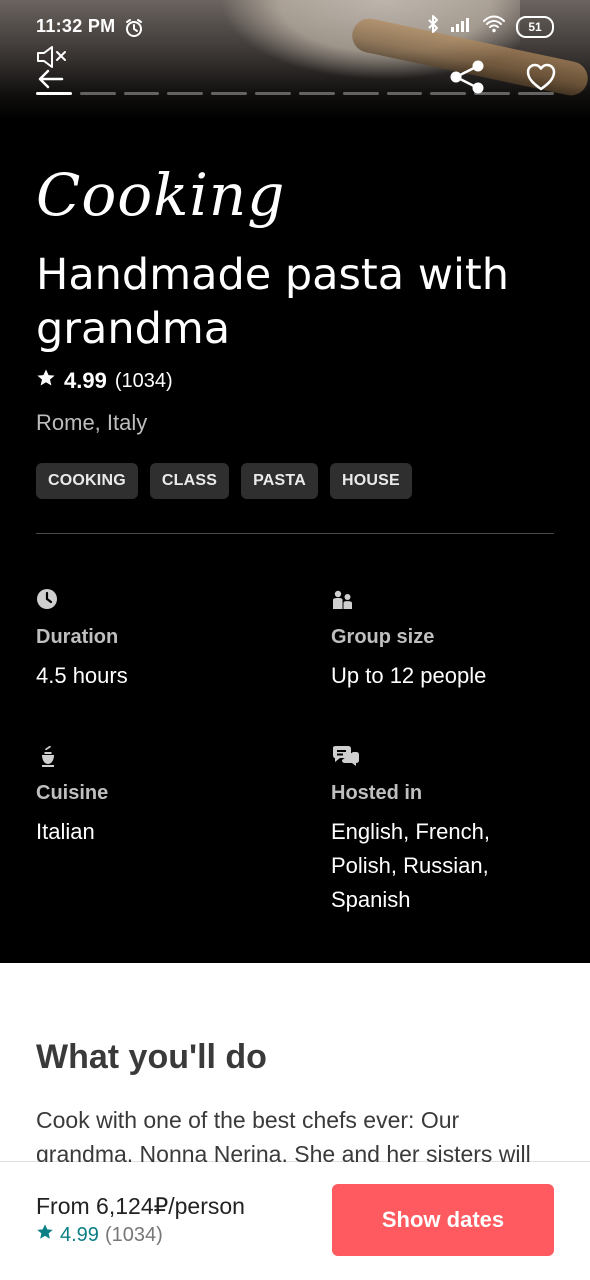 Image resolution: width=590 pixels, height=1280 pixels. I want to click on price: From 6,124₽/person, so click(140, 1206).